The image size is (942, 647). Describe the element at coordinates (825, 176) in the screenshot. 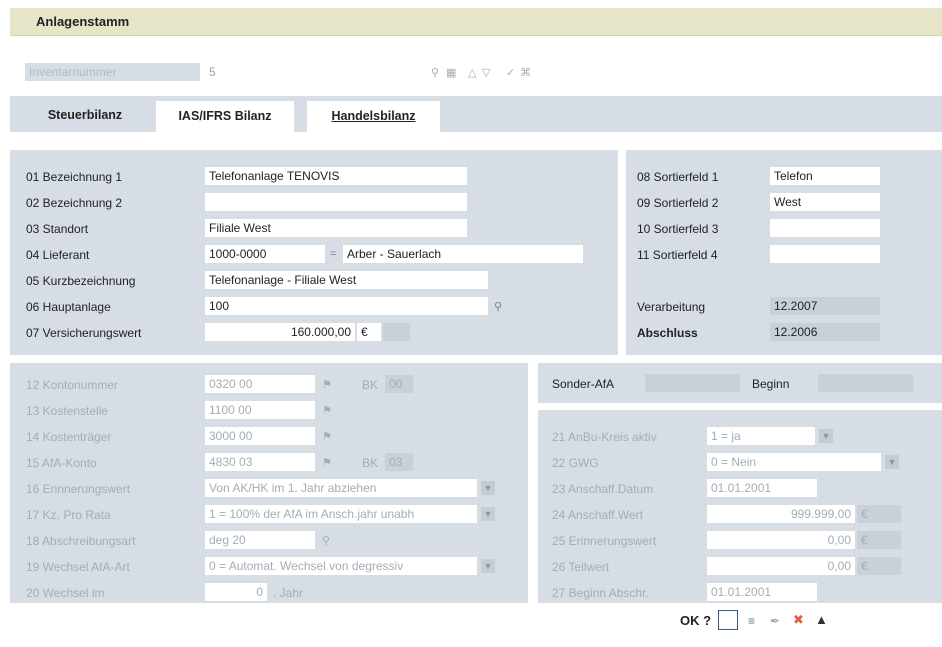

I see `sortierfeld-1-input: Telefon` at that location.